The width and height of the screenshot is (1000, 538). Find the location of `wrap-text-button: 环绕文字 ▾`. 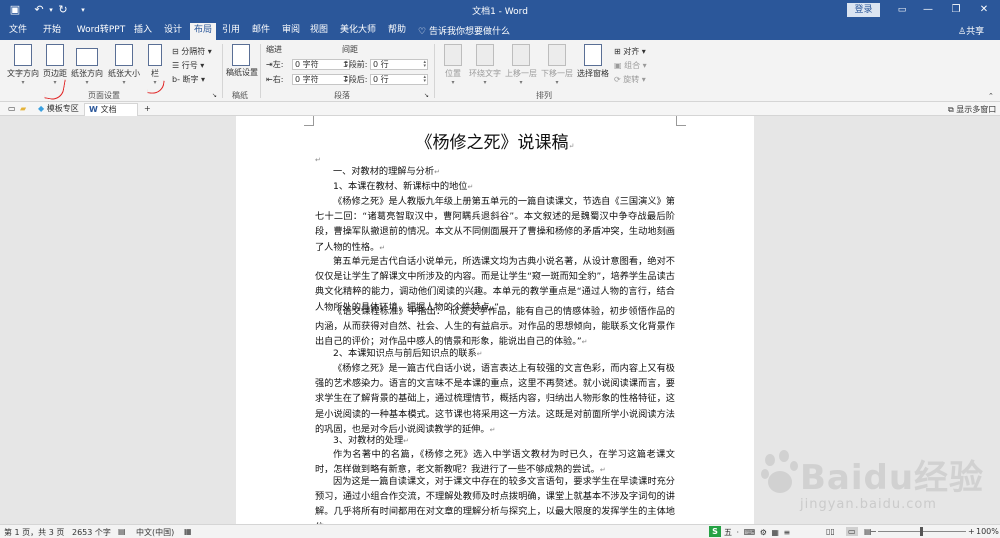

wrap-text-button: 环绕文字 ▾ is located at coordinates (485, 65).